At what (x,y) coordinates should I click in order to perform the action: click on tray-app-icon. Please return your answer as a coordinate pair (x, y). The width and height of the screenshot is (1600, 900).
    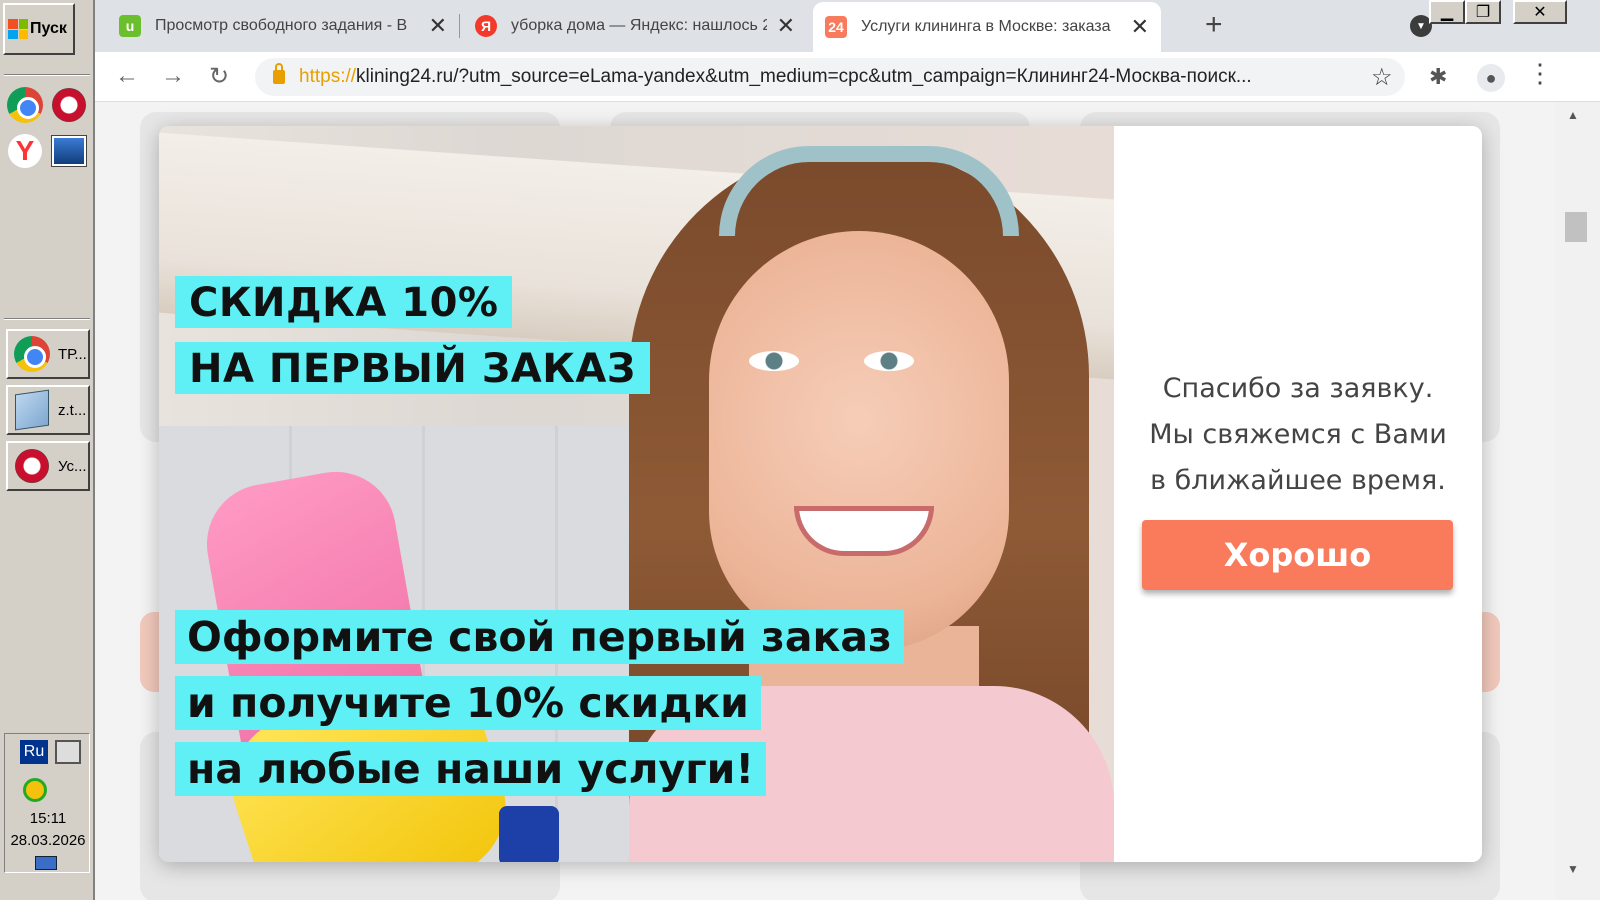
    Looking at the image, I should click on (35, 790).